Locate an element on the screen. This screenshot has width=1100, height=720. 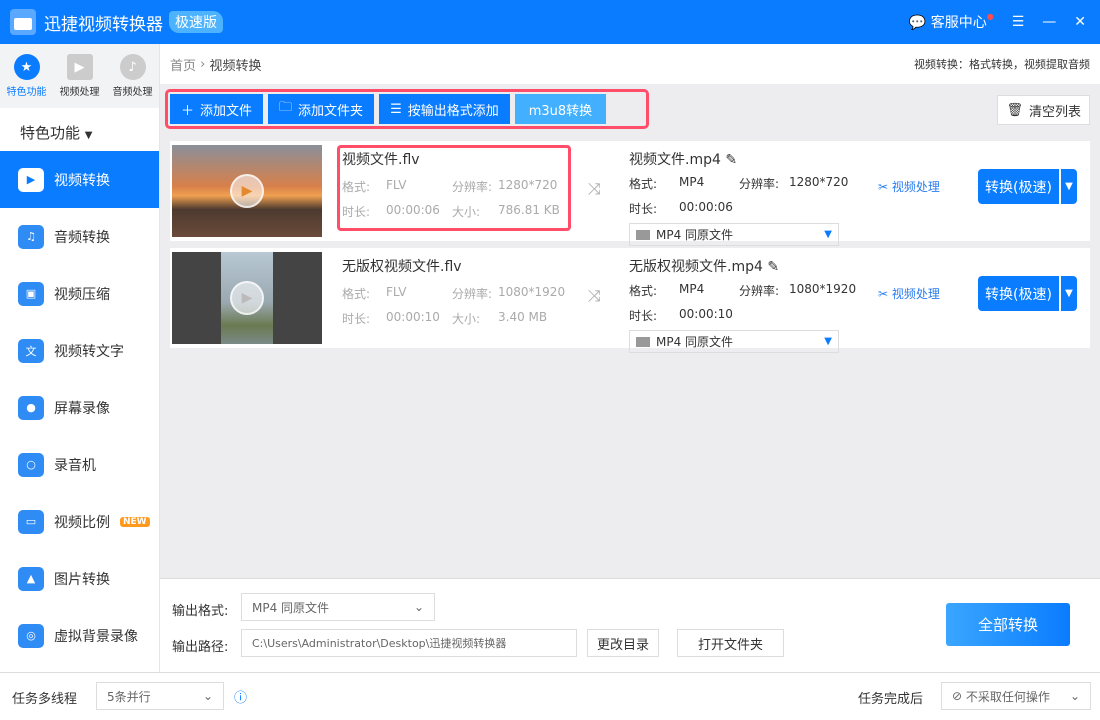
add-folder-button: 🗀 添加文件夹 is located at coordinates (321, 109).